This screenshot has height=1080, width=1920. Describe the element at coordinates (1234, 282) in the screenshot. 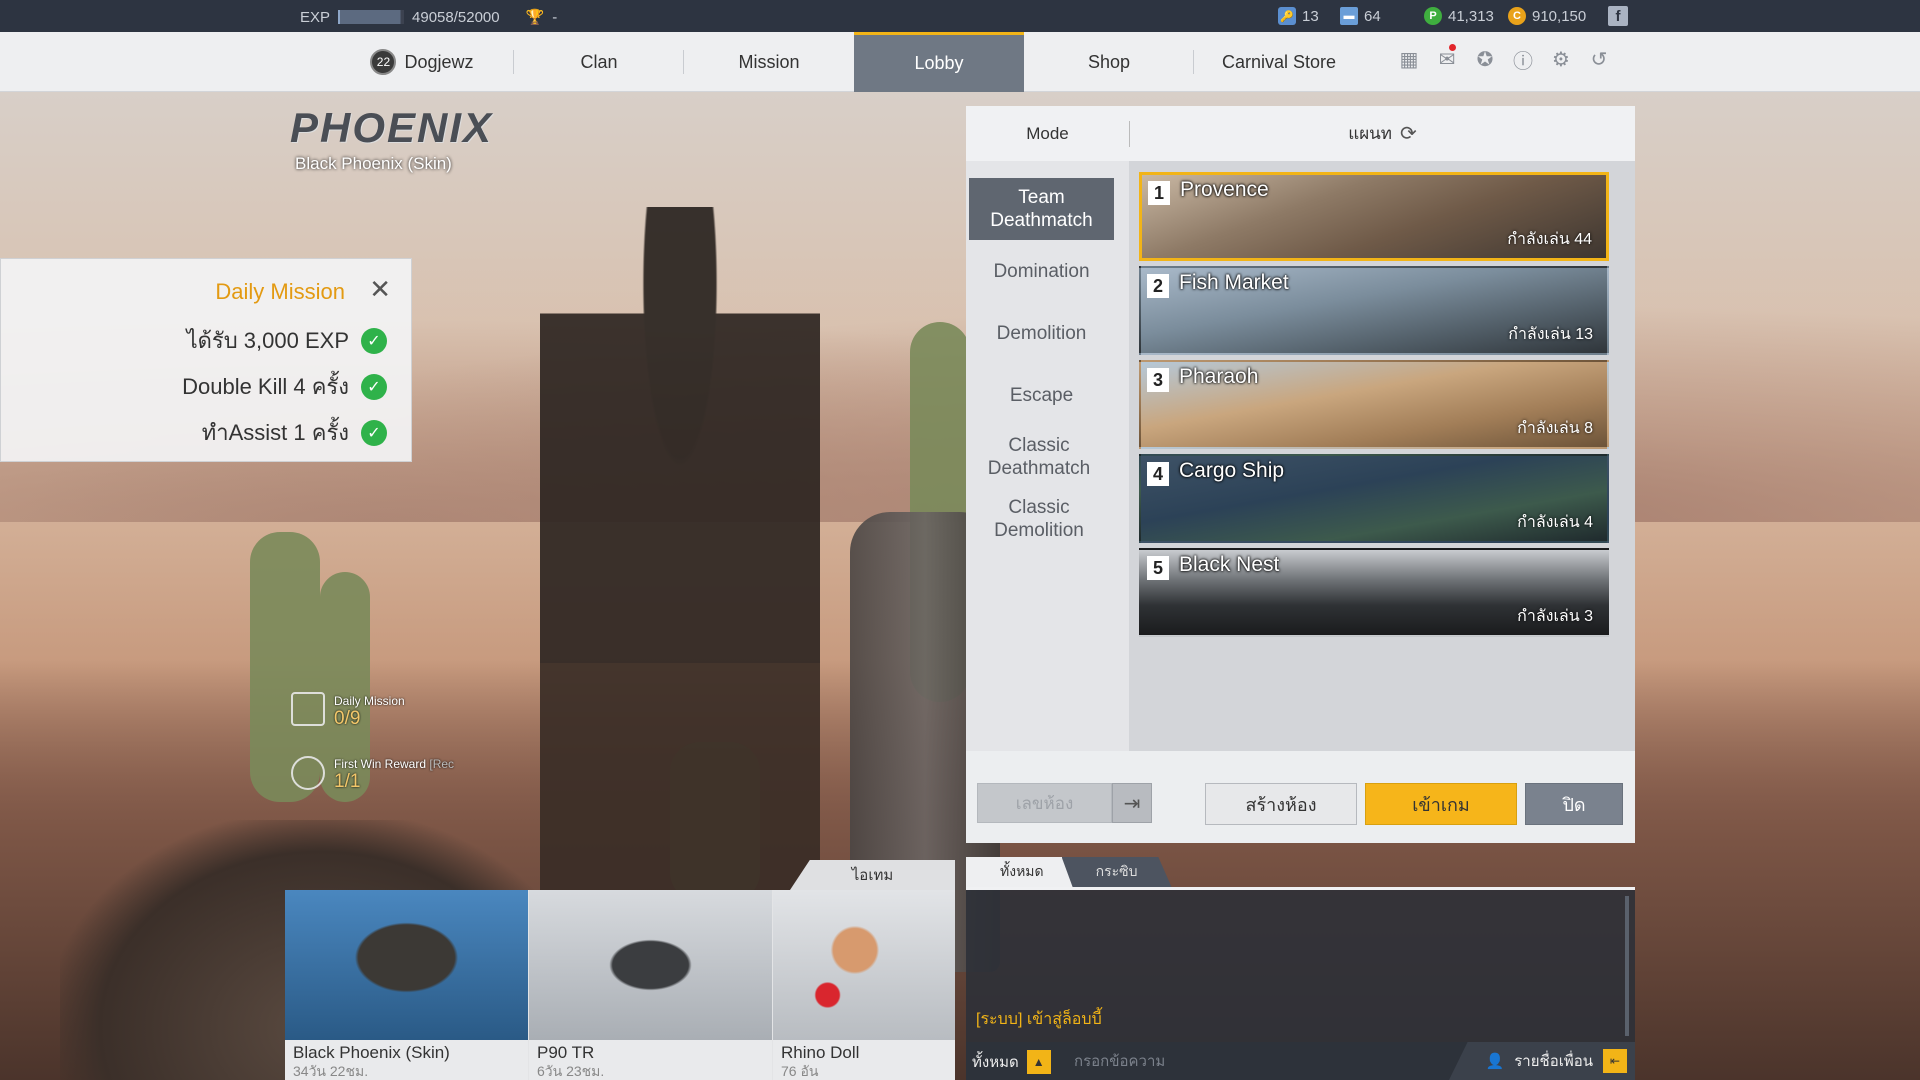

I see `map-name: Fish Market` at that location.